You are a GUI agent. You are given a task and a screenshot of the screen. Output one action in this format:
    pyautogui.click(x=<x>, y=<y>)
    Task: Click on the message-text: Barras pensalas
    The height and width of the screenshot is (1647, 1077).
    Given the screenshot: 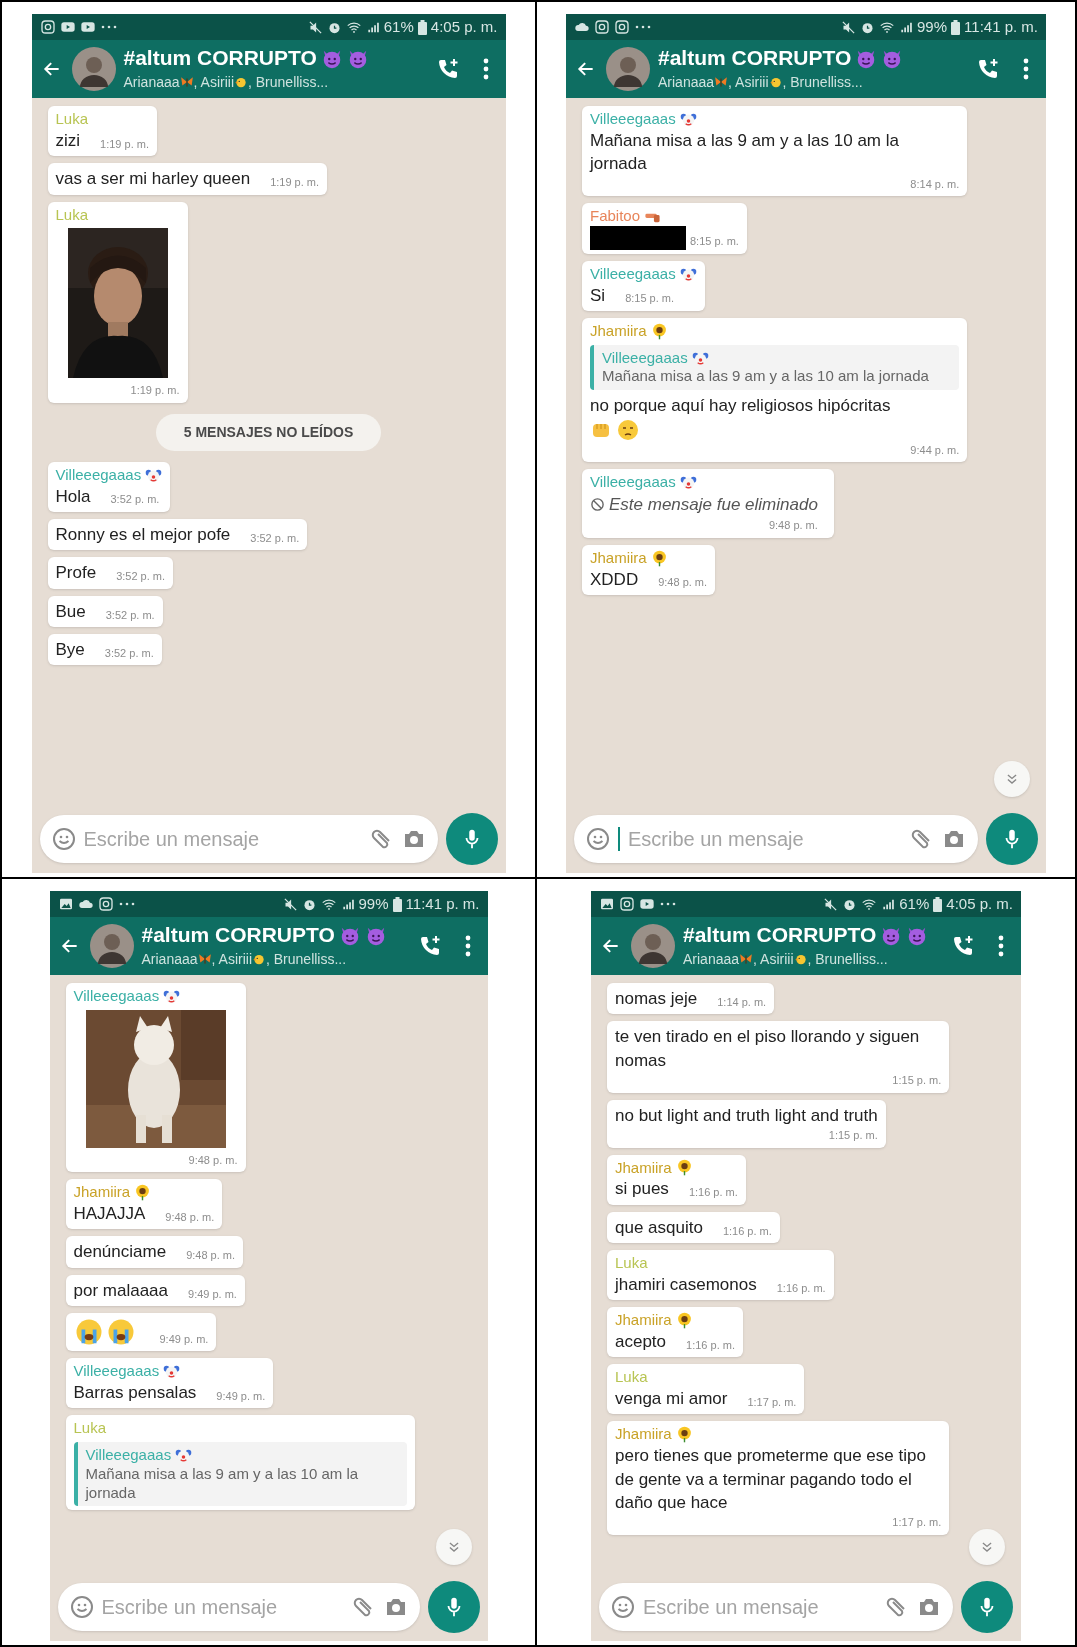 What is the action you would take?
    pyautogui.click(x=135, y=1392)
    